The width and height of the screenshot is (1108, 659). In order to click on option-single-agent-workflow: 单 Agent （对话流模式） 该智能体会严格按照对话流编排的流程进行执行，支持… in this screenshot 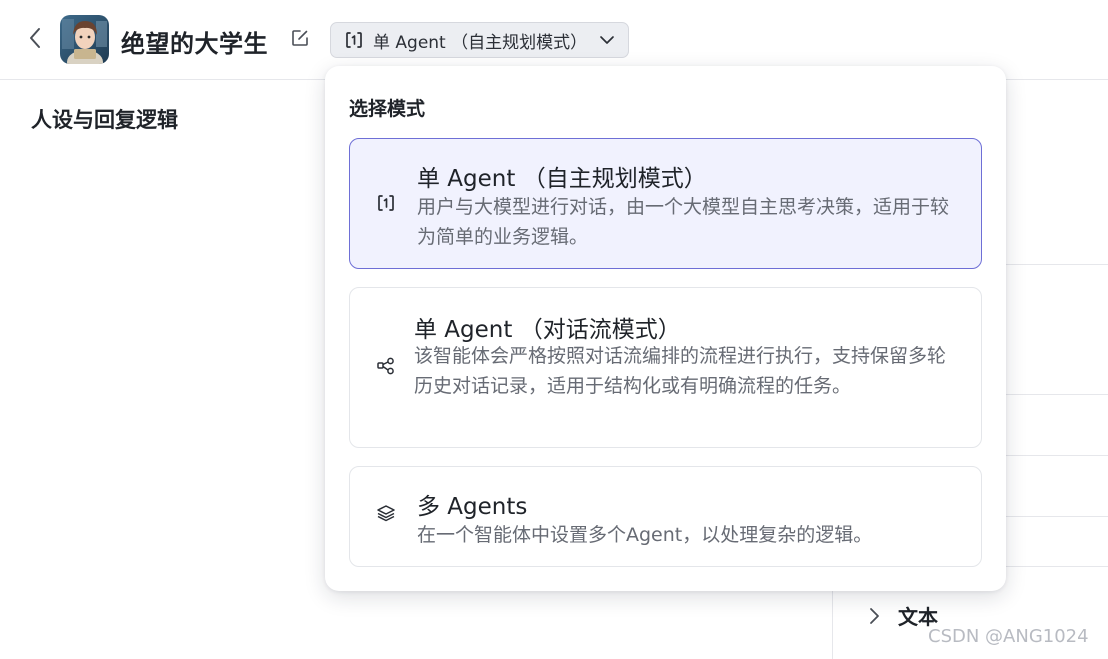, I will do `click(665, 367)`.